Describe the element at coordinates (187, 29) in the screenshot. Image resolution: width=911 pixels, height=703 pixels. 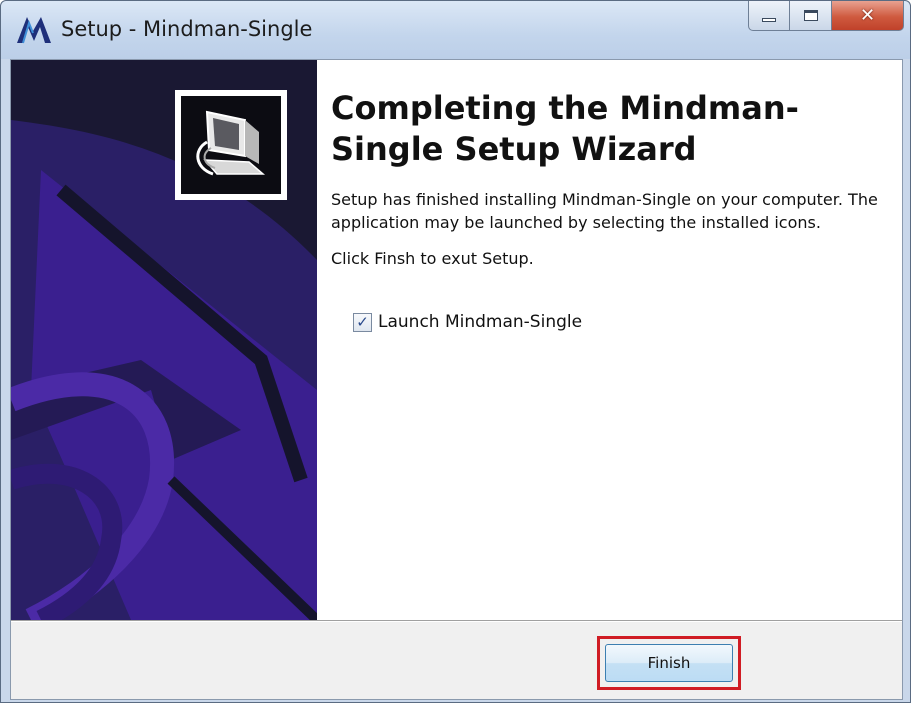
I see `window-title: Setup - Mindman-Single` at that location.